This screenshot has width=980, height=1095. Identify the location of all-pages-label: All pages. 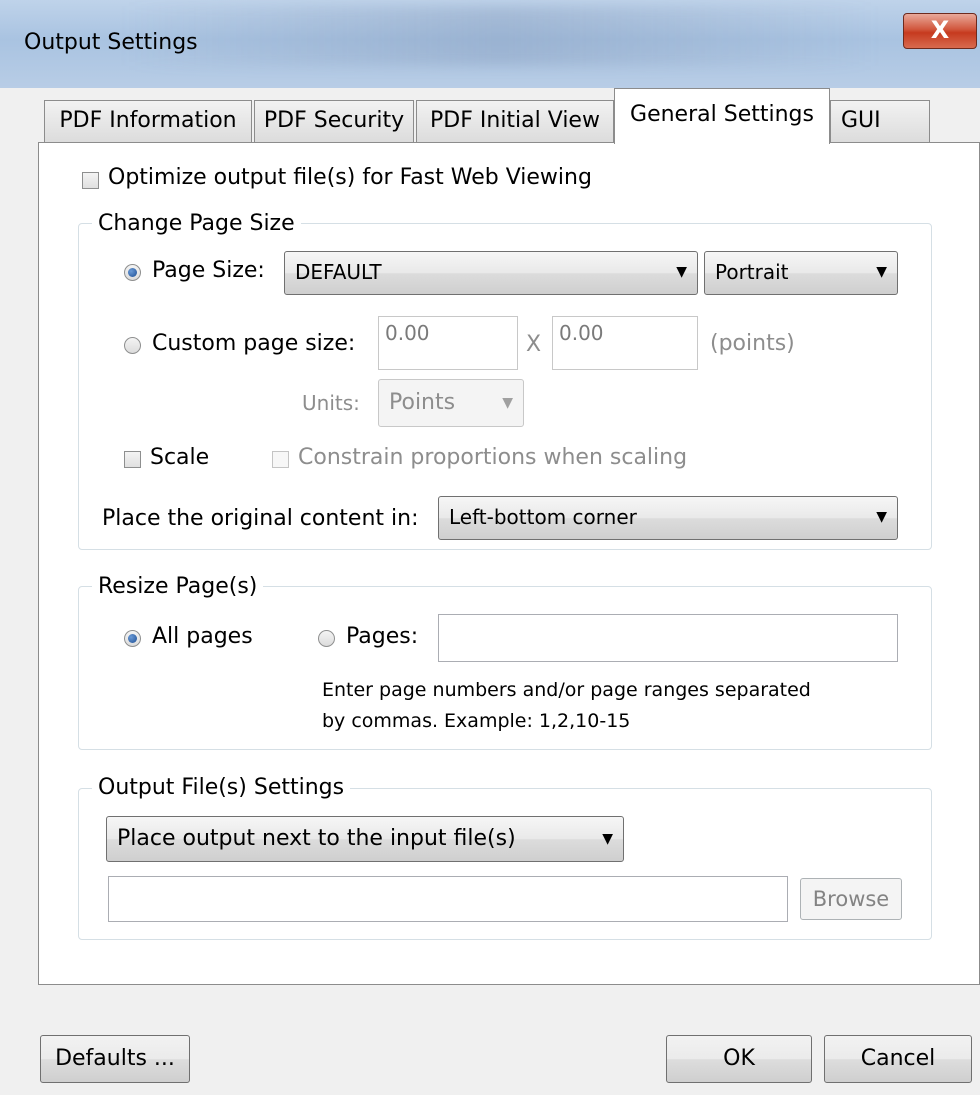
(202, 636).